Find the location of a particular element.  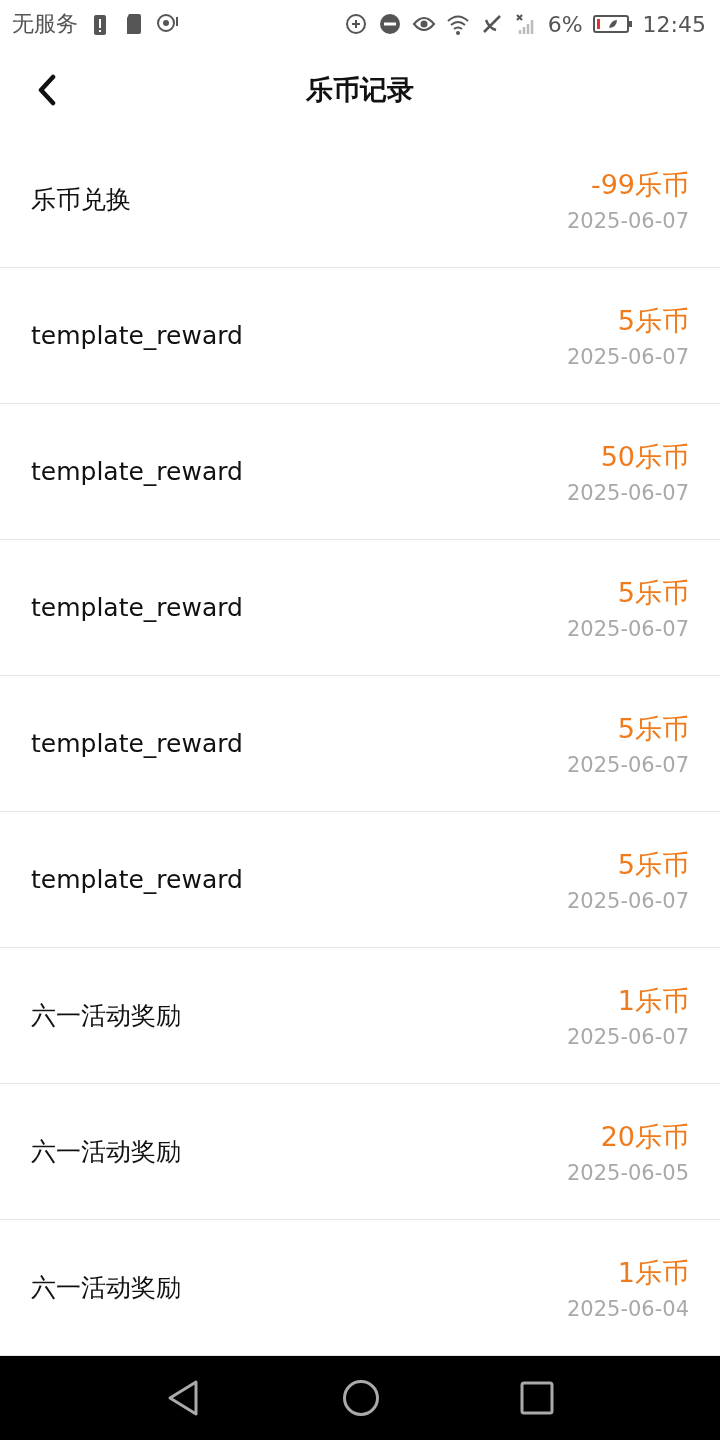

chevron-left-icon is located at coordinates (47, 90).